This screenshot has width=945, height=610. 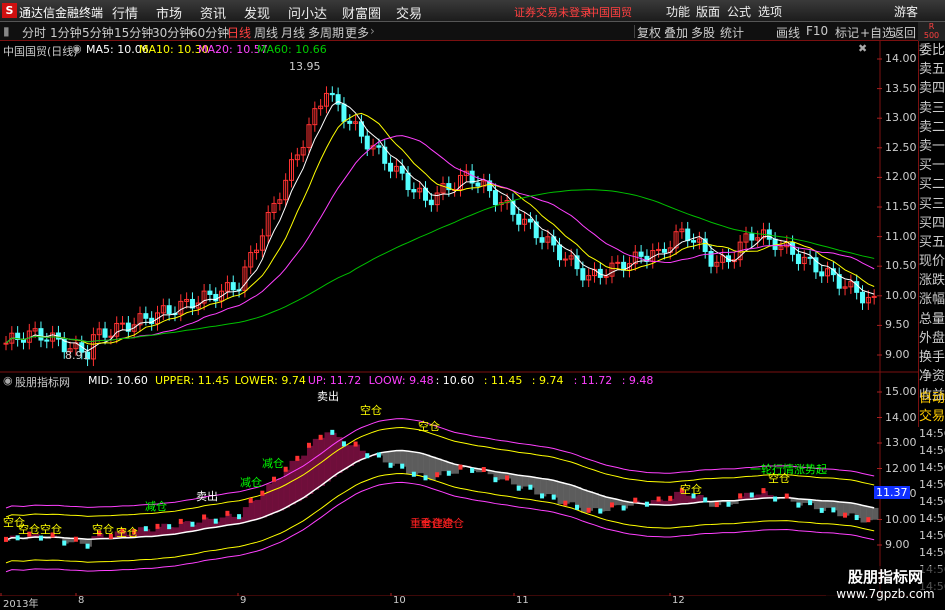 What do you see at coordinates (169, 12) in the screenshot?
I see `menu-item-market: 市场` at bounding box center [169, 12].